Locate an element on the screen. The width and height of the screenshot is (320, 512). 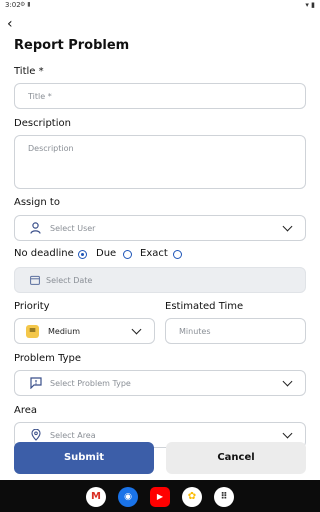
status-system-icons: ▾ ▮ is located at coordinates (310, 5).